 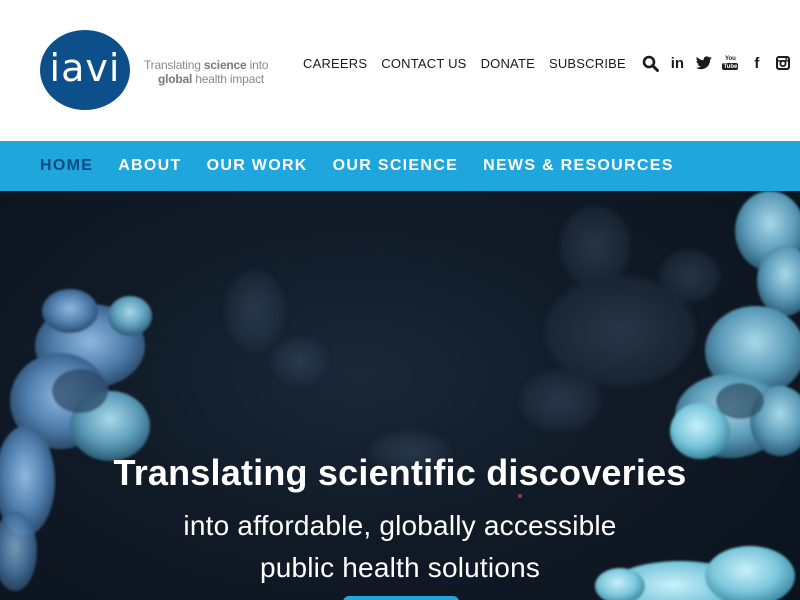 What do you see at coordinates (730, 66) in the screenshot?
I see `youtube-wordmark-bottom: Tube` at bounding box center [730, 66].